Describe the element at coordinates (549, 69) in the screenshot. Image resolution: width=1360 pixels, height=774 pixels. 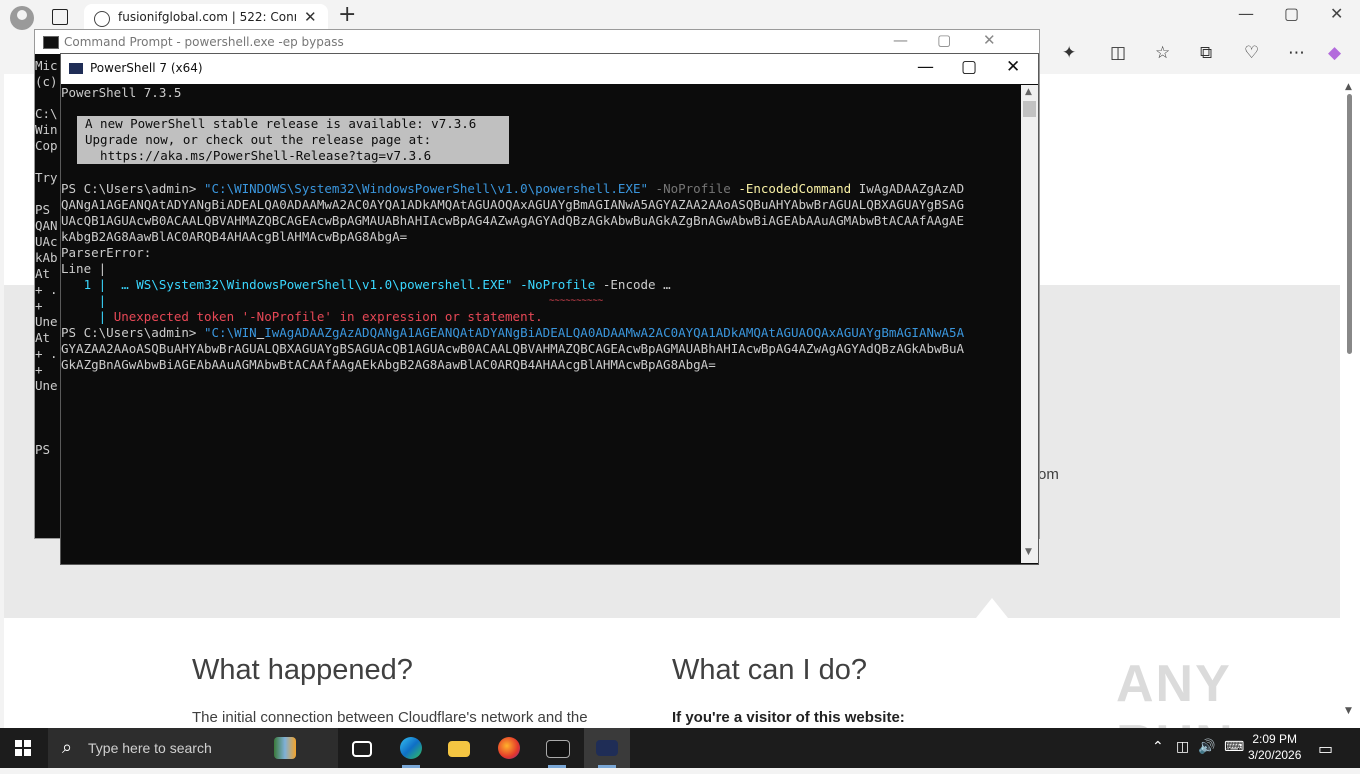
I see `ps-titlebar: PowerShell 7 (x64) — ▢ ✕` at that location.